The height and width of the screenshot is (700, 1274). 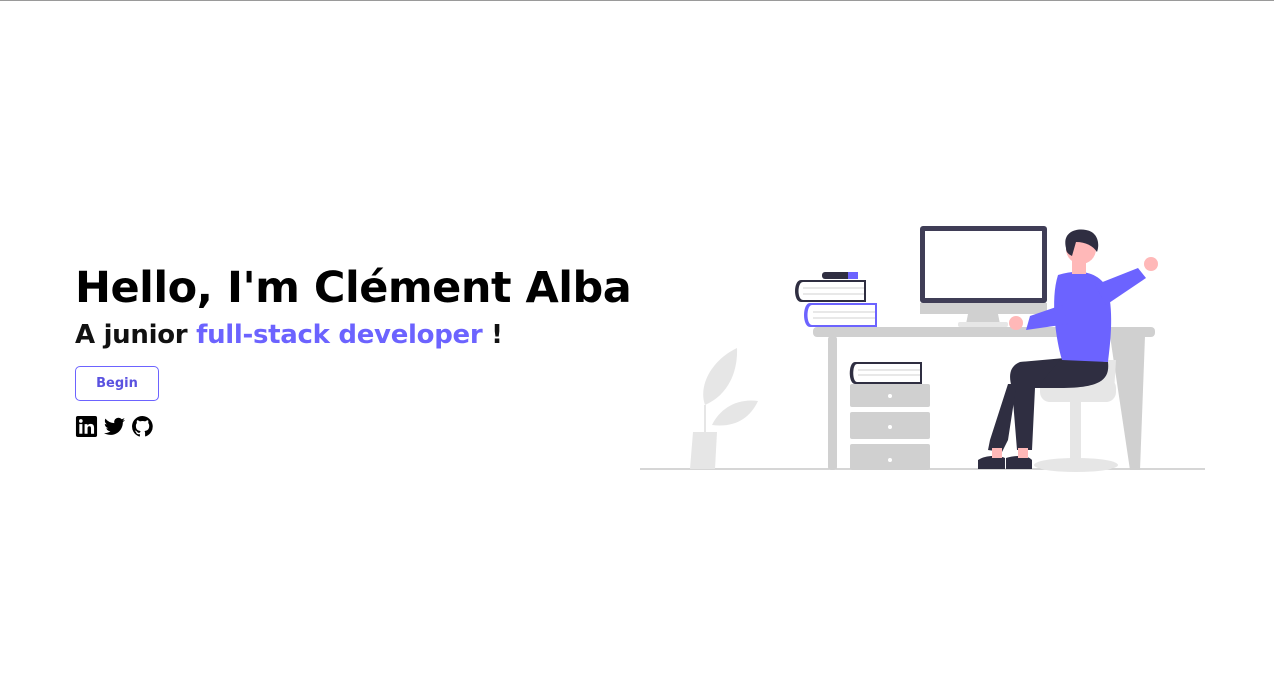 I want to click on linkedin-icon, so click(x=86, y=426).